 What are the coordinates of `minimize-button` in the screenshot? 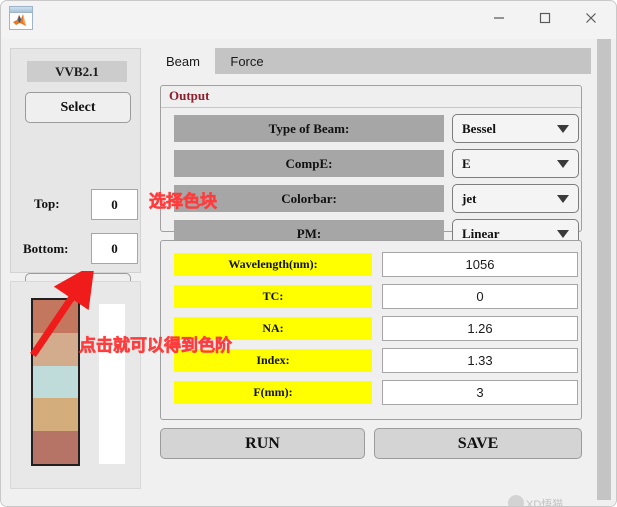 It's located at (499, 18).